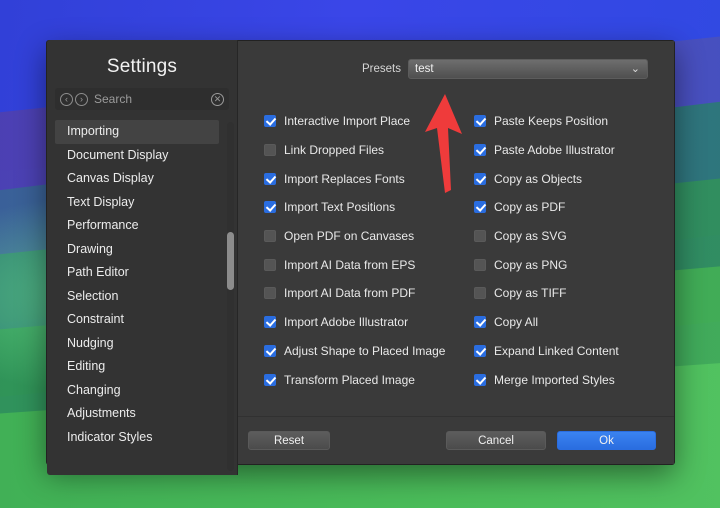  What do you see at coordinates (496, 440) in the screenshot?
I see `cancel-button: Cancel` at bounding box center [496, 440].